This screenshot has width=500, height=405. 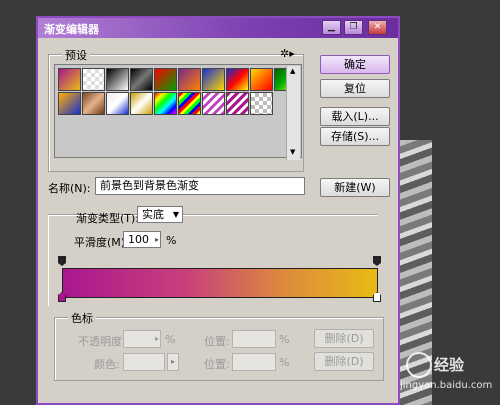 What do you see at coordinates (76, 55) in the screenshot?
I see `presets-label: 预设` at bounding box center [76, 55].